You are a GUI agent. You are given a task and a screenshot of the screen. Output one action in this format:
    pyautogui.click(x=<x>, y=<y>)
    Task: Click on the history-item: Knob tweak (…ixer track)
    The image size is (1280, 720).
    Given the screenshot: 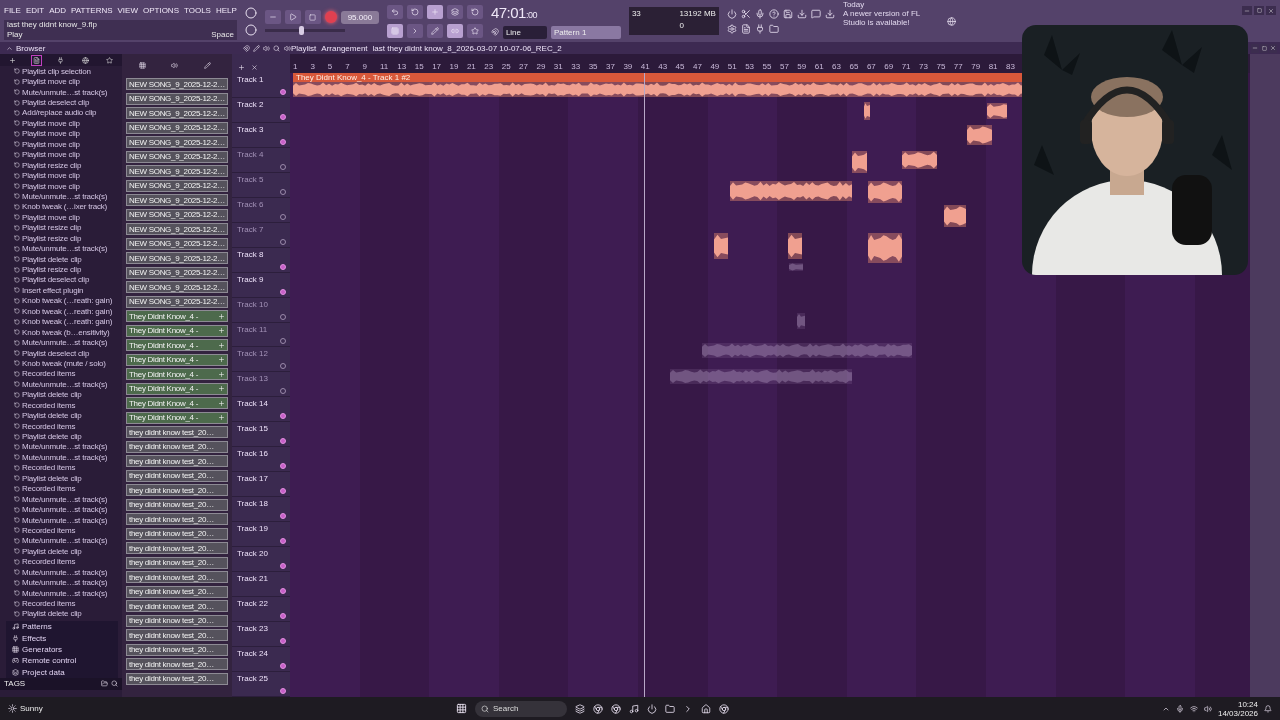 What is the action you would take?
    pyautogui.click(x=64, y=207)
    